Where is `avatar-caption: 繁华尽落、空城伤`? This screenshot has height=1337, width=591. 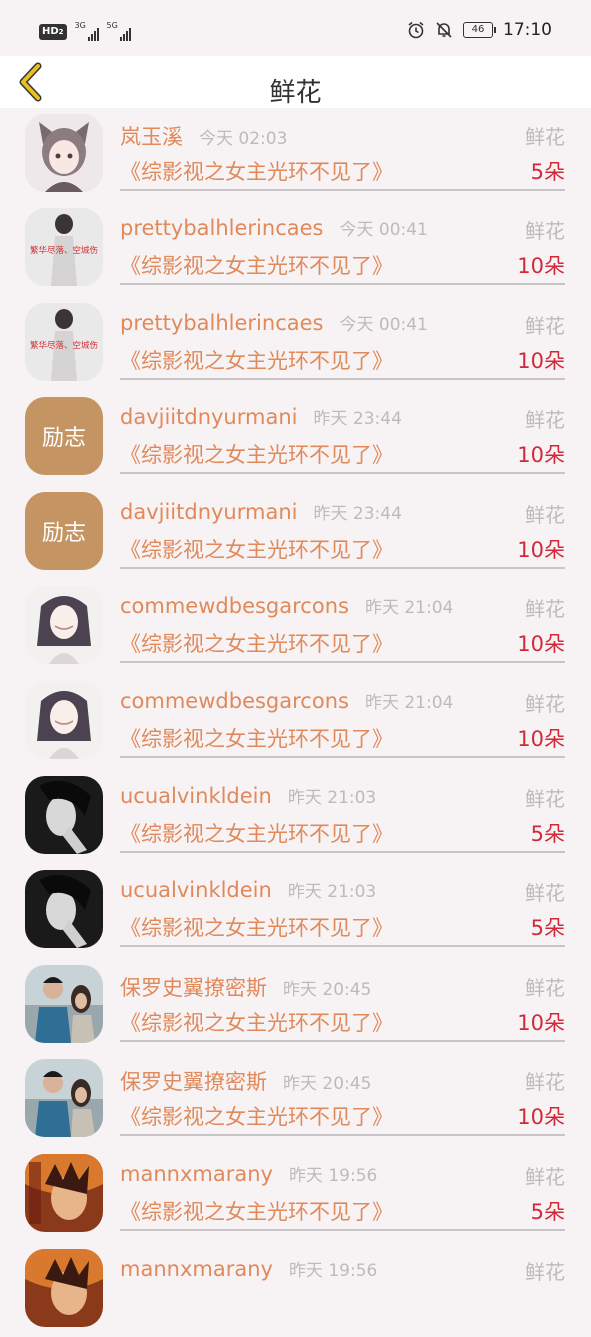 avatar-caption: 繁华尽落、空城伤 is located at coordinates (63, 251).